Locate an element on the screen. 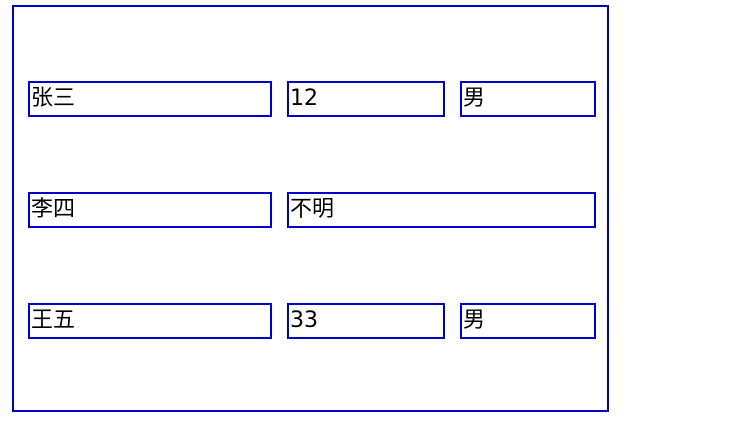 Image resolution: width=735 pixels, height=422 pixels. row-3-age-cell: 33 is located at coordinates (366, 321).